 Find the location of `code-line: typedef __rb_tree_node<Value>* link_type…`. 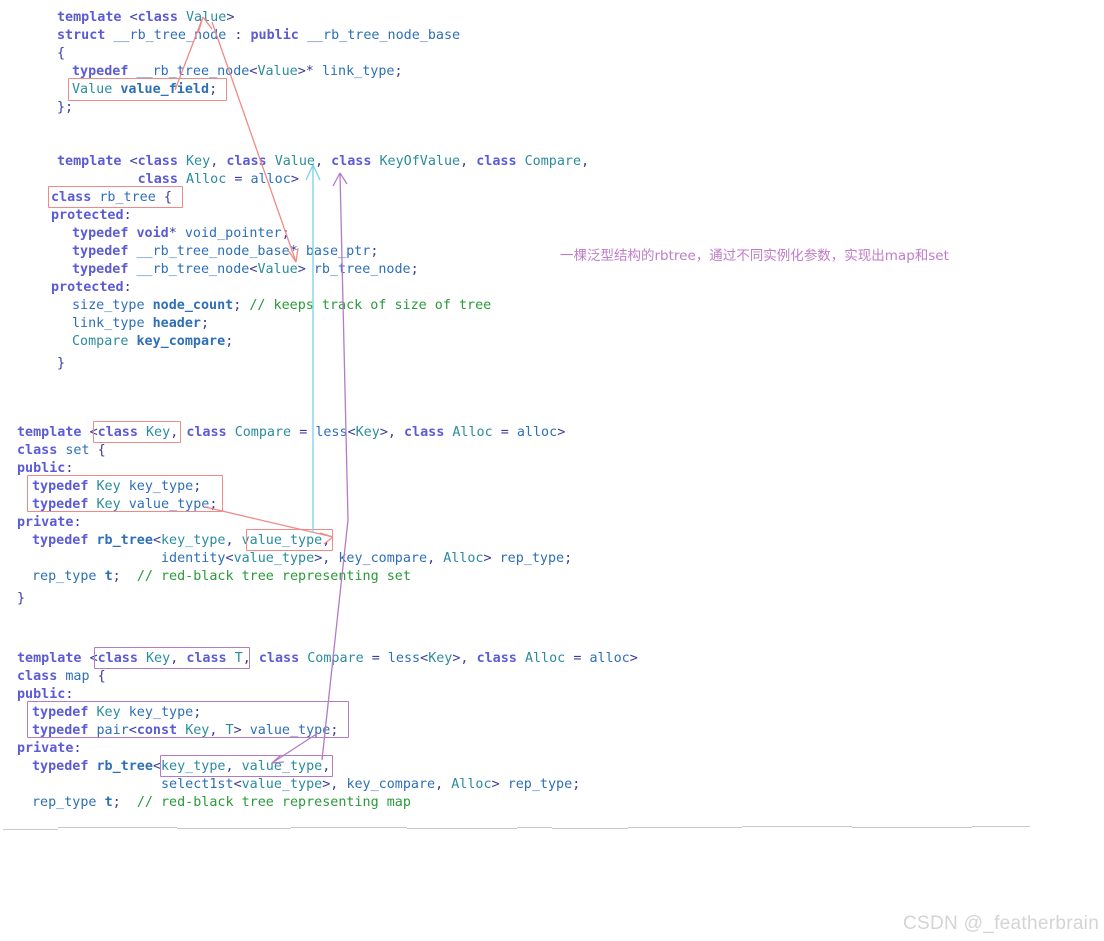

code-line: typedef __rb_tree_node<Value>* link_type… is located at coordinates (237, 71).